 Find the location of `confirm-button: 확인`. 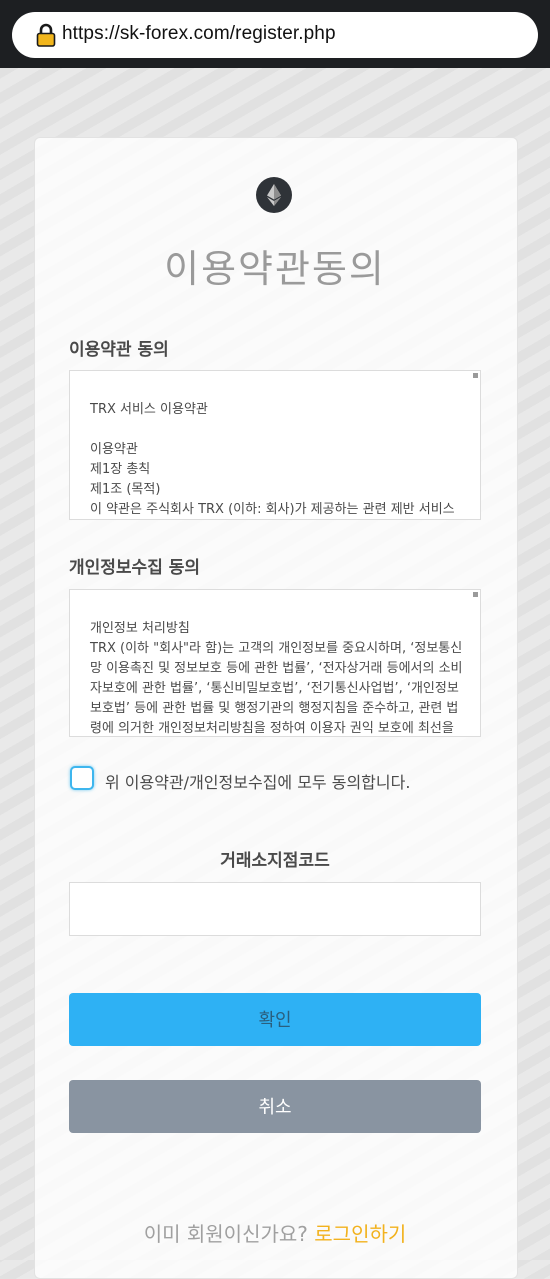

confirm-button: 확인 is located at coordinates (275, 1019).